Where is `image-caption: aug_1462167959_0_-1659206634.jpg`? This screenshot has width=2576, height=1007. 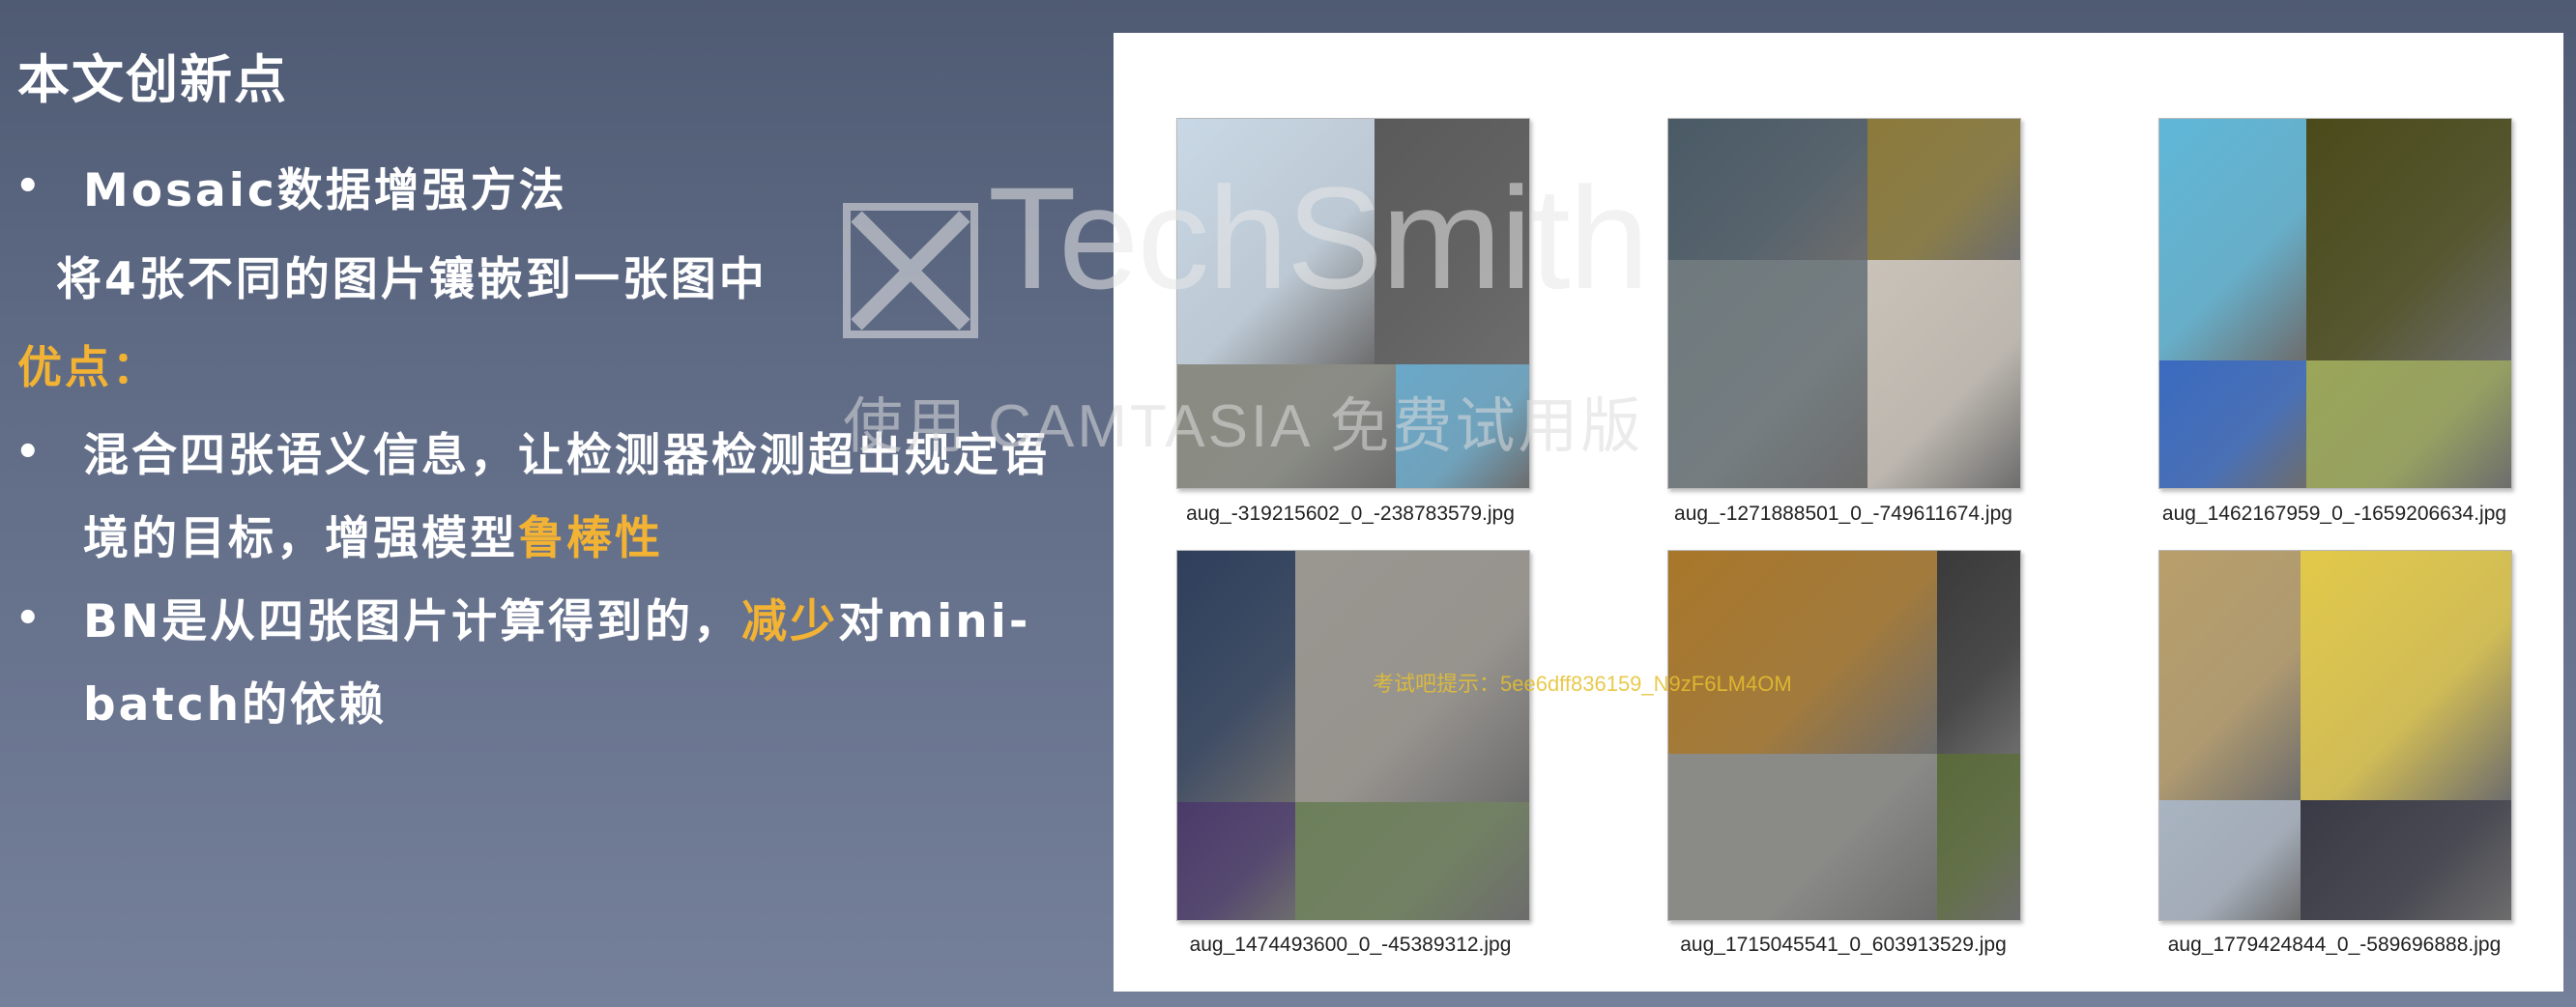 image-caption: aug_1462167959_0_-1659206634.jpg is located at coordinates (2334, 514).